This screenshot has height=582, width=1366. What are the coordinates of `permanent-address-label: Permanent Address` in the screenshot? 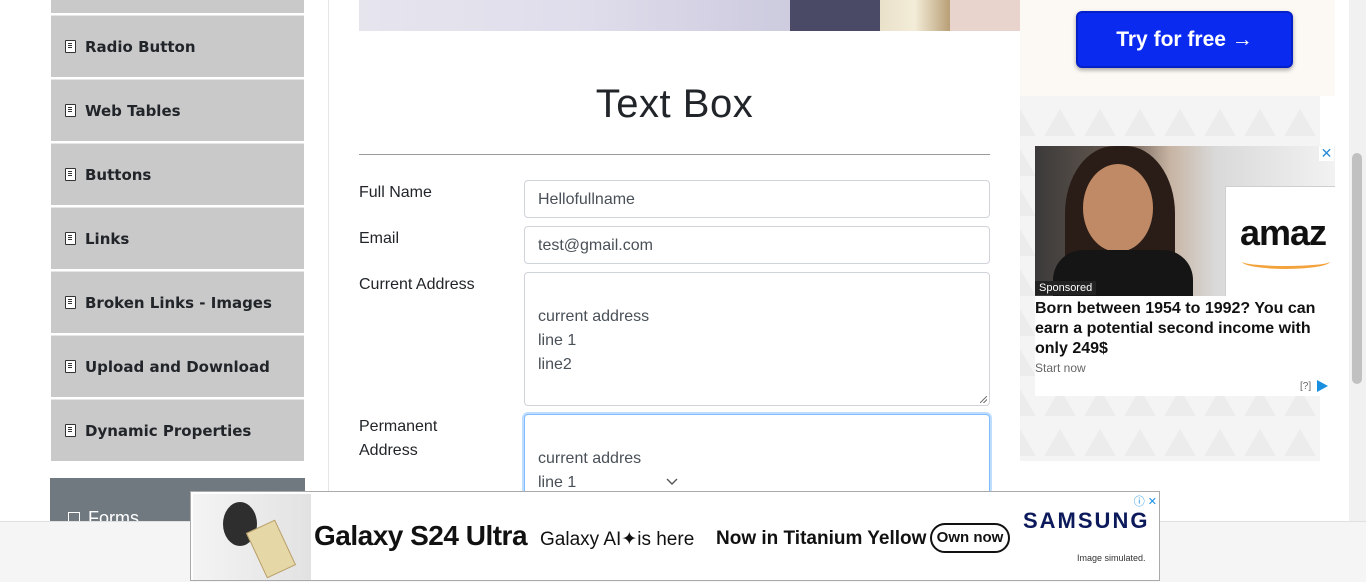 It's located at (398, 438).